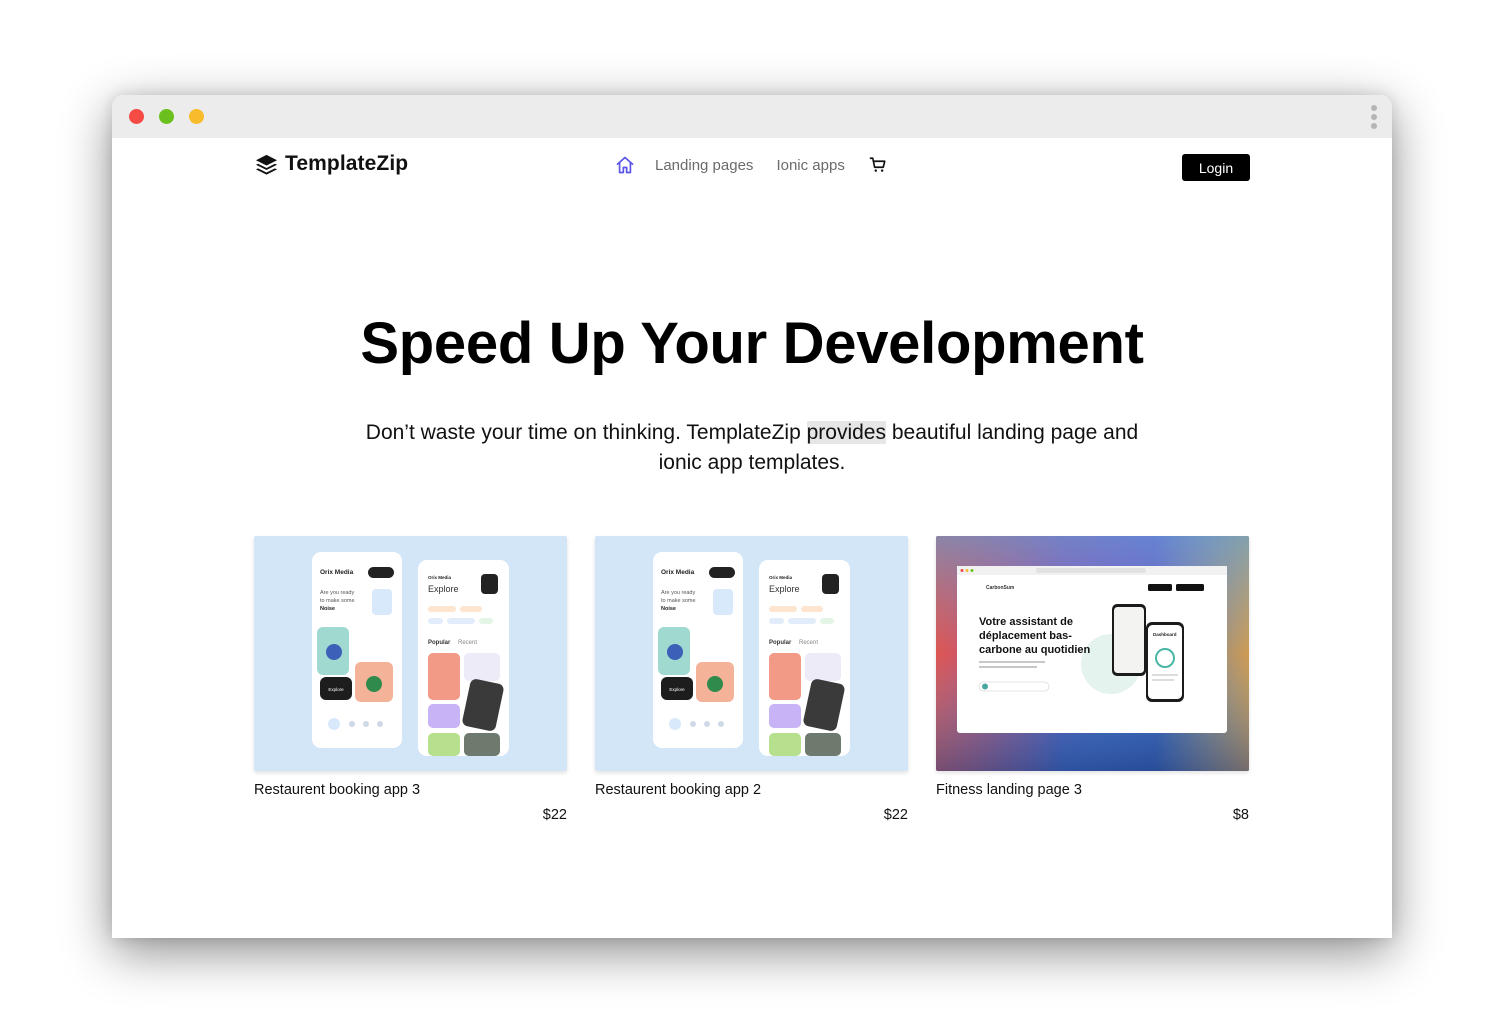  Describe the element at coordinates (1000, 588) in the screenshot. I see `site-preview-brand: CarbonSum` at that location.